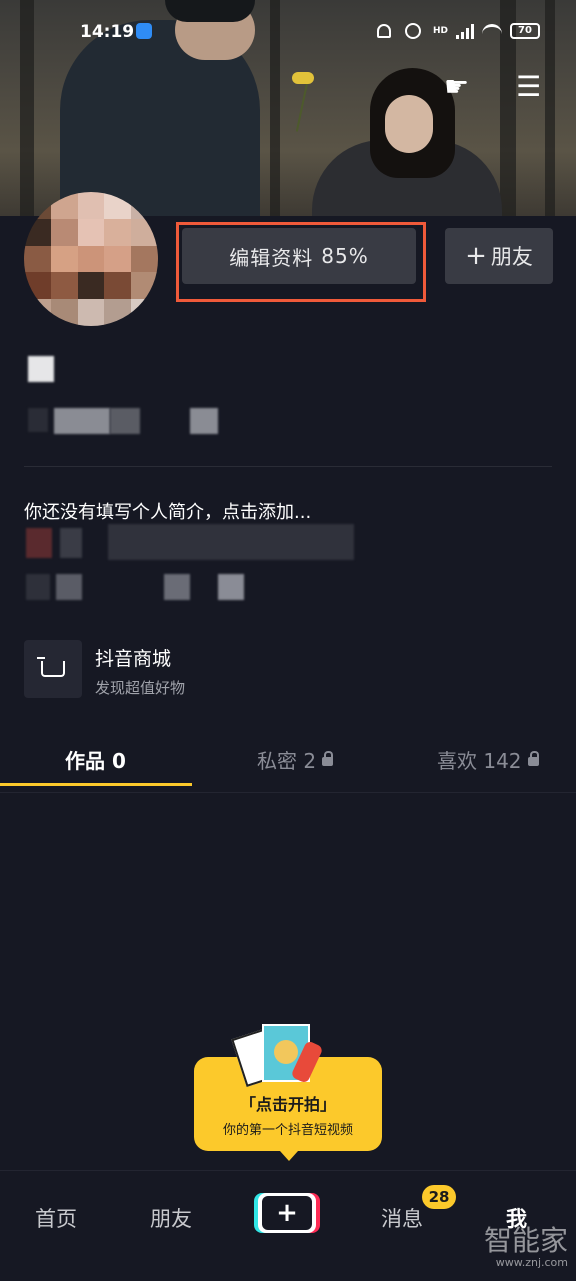 Image resolution: width=576 pixels, height=1281 pixels. What do you see at coordinates (41, 369) in the screenshot?
I see `username-blurred` at bounding box center [41, 369].